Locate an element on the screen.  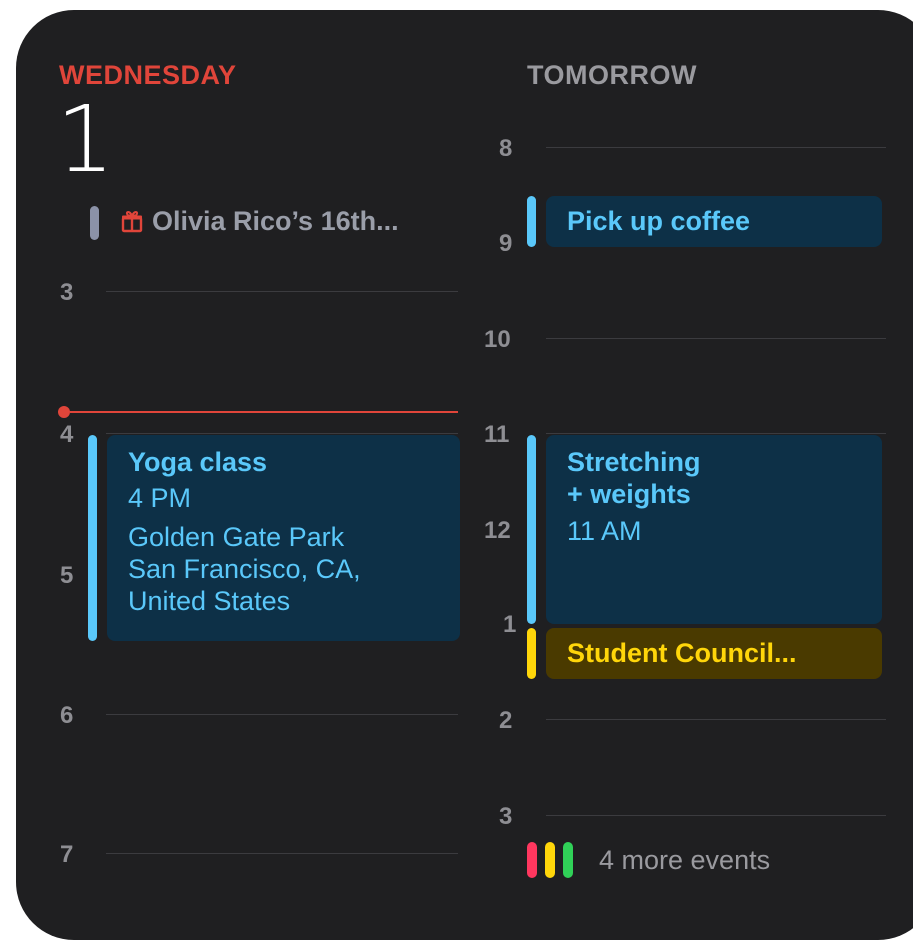
today-hour-label: 5 is located at coordinates (67, 575).